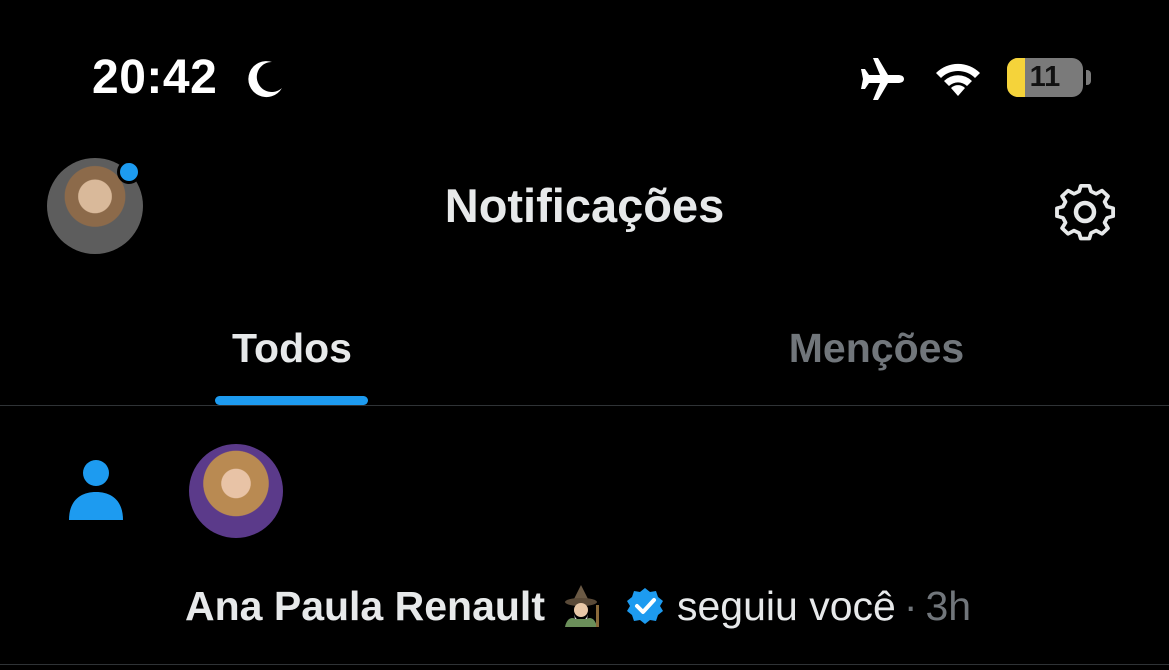  What do you see at coordinates (265, 79) in the screenshot?
I see `moon-icon` at bounding box center [265, 79].